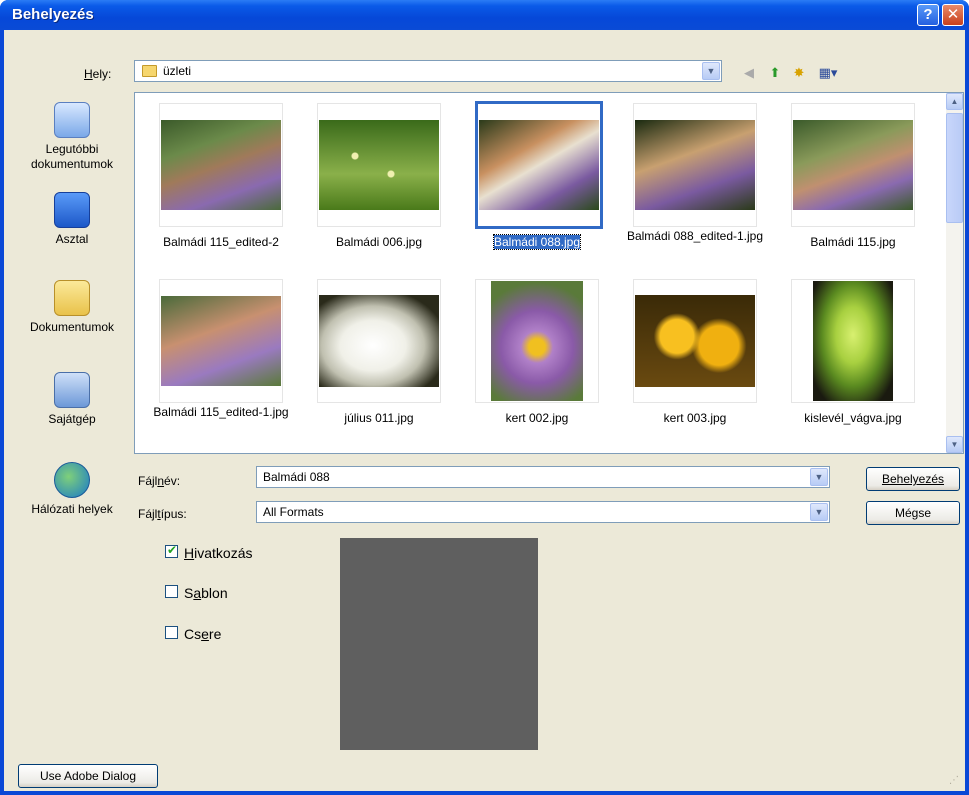 The width and height of the screenshot is (969, 795). I want to click on file-name: kert 002.jpg, so click(537, 418).